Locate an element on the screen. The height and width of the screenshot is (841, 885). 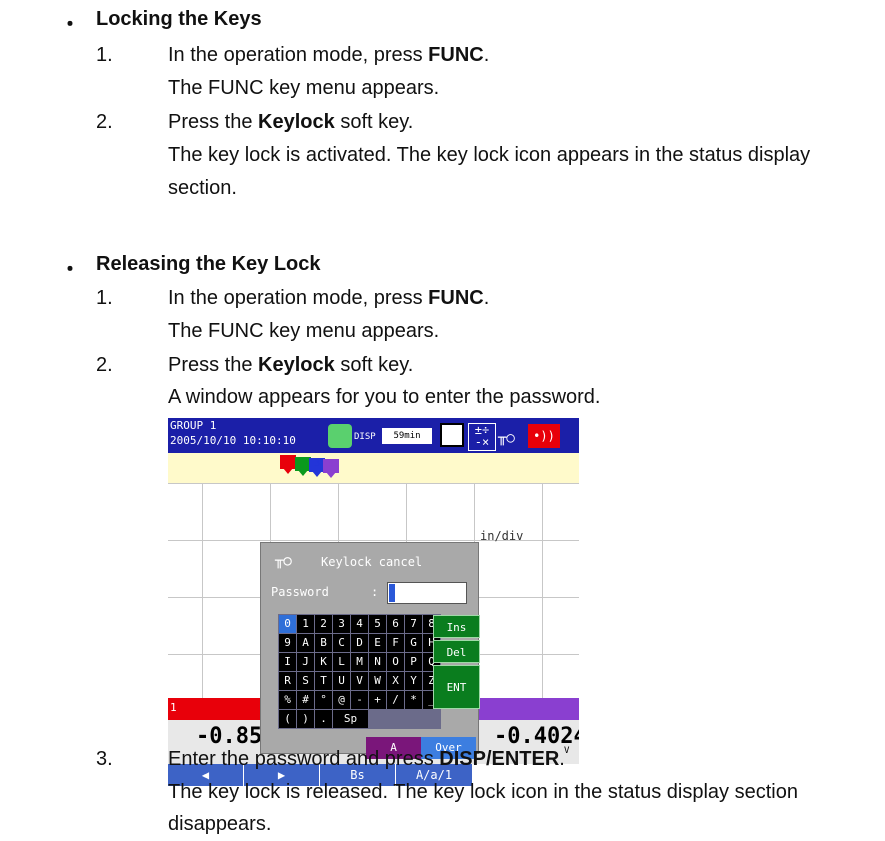
keypad-key: 9 is located at coordinates (287, 643).